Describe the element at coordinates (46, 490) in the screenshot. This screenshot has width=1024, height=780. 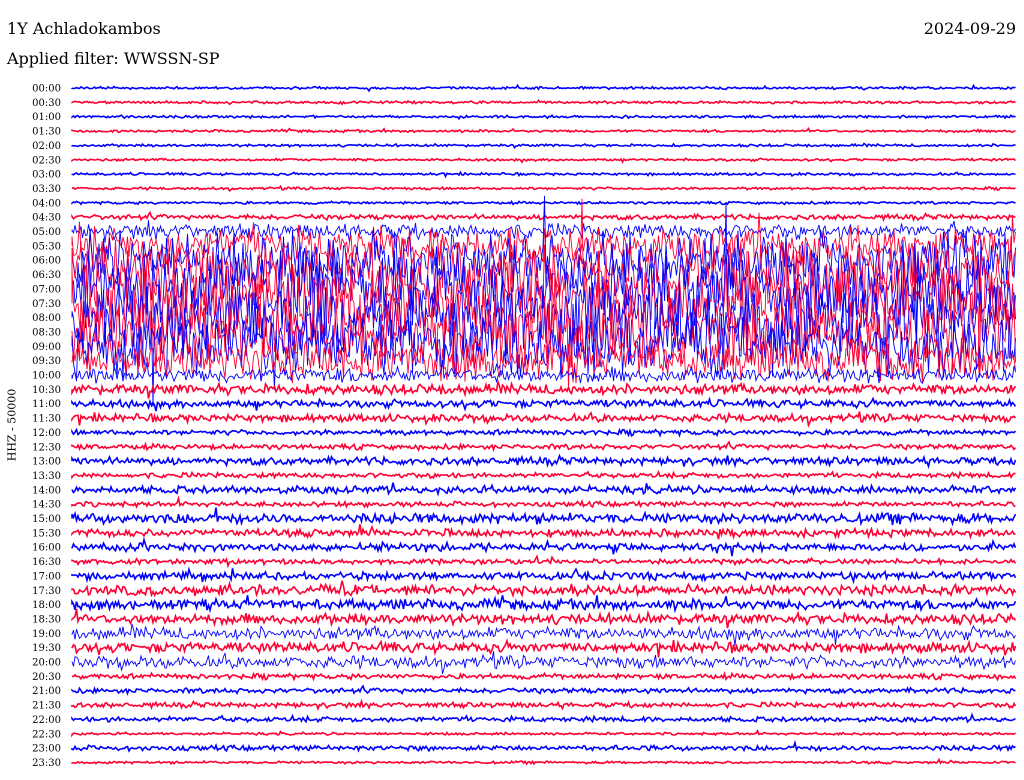
I see `tick-label-1400: 14:00` at that location.